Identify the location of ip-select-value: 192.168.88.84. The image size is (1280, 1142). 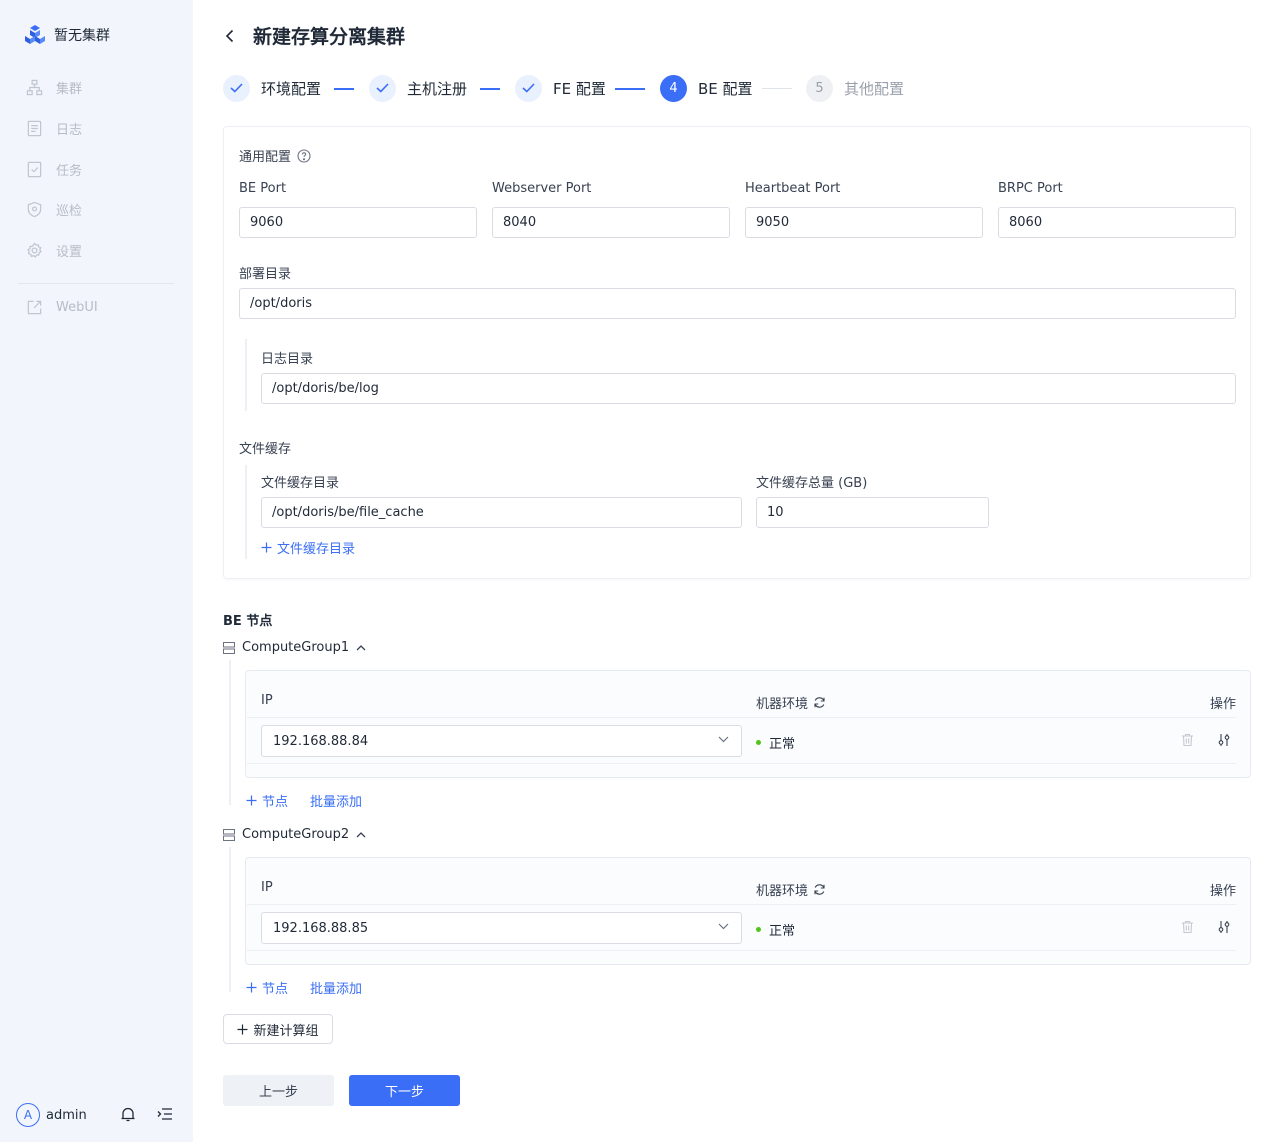
(321, 741).